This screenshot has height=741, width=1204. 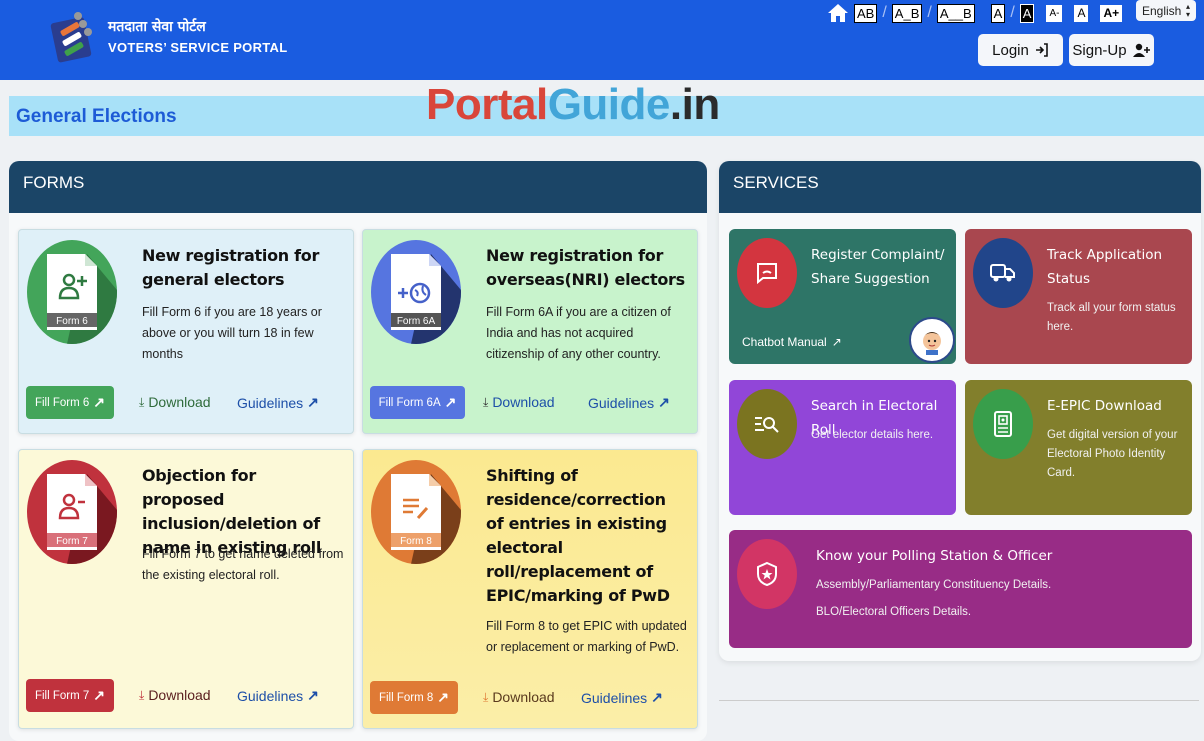 What do you see at coordinates (838, 13) in the screenshot?
I see `home-icon` at bounding box center [838, 13].